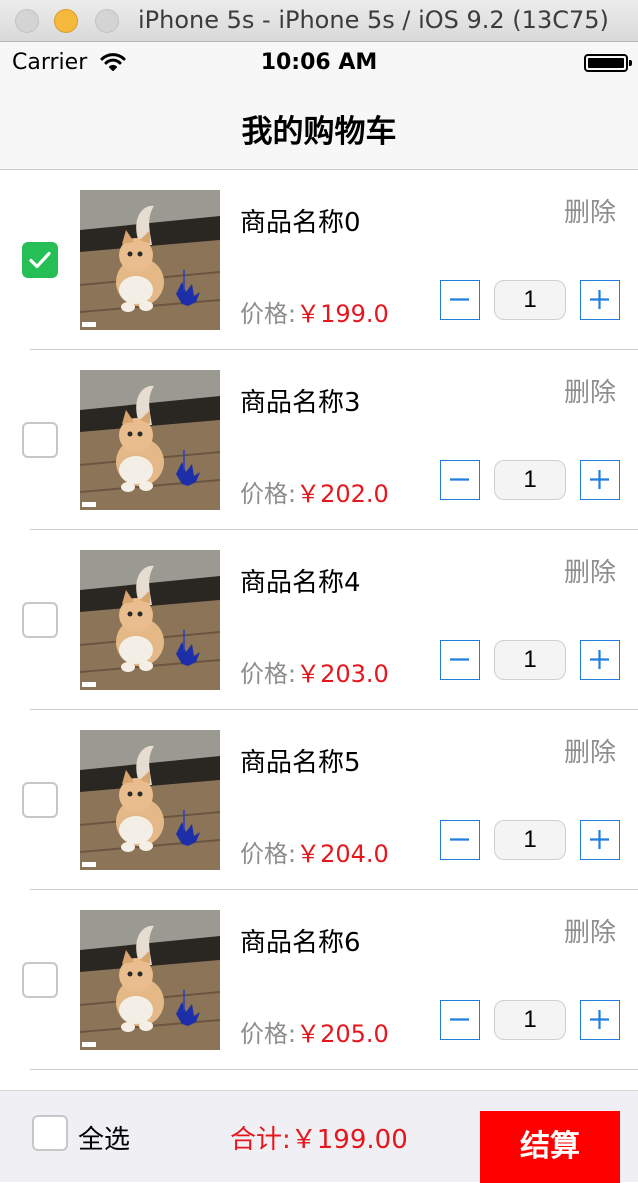 The height and width of the screenshot is (1183, 638). What do you see at coordinates (300, 403) in the screenshot?
I see `product-name: 商品名称3` at bounding box center [300, 403].